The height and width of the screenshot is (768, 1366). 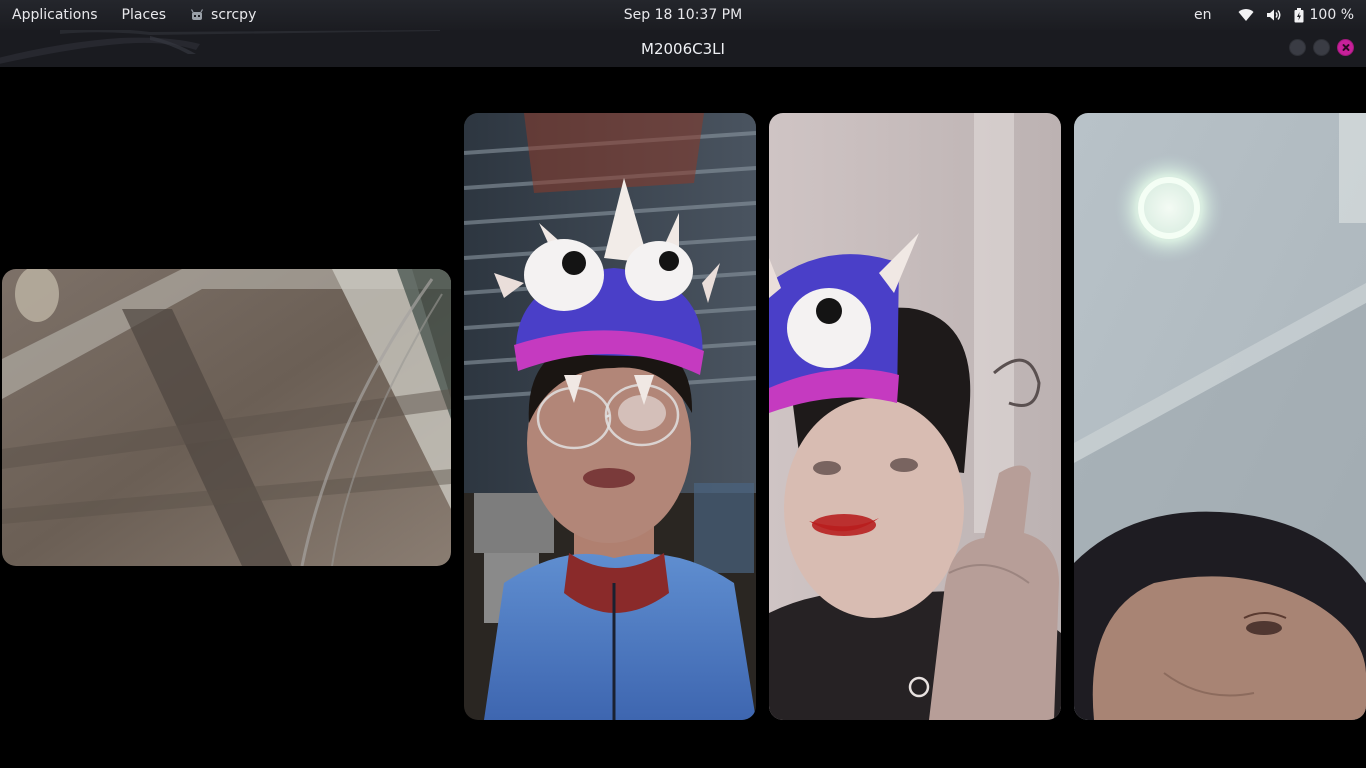 I want to click on scrcpy-app-icon, so click(x=197, y=15).